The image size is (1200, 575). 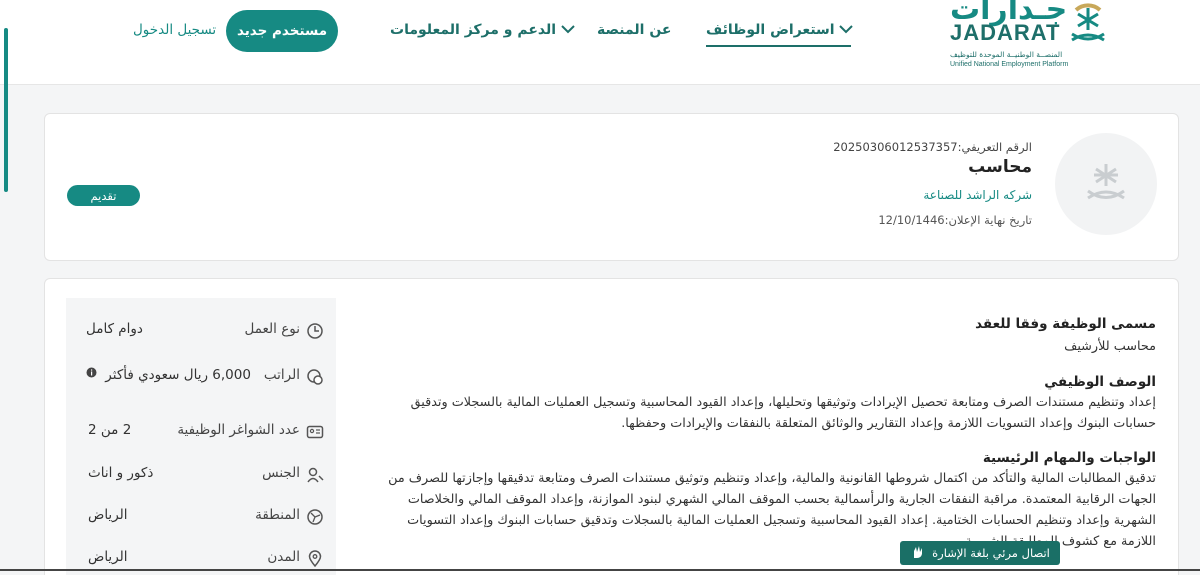 I want to click on bottom-divider, so click(x=600, y=570).